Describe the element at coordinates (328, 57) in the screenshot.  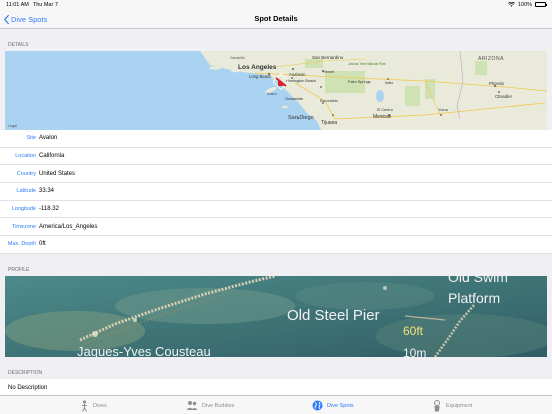
I see `map-label-san-bernardino: San Bernardino` at that location.